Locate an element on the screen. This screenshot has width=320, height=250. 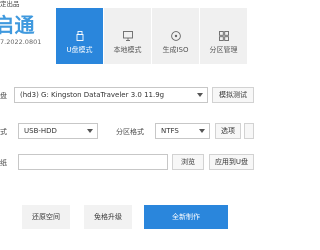
partition-format-value: NTFS is located at coordinates (170, 131).